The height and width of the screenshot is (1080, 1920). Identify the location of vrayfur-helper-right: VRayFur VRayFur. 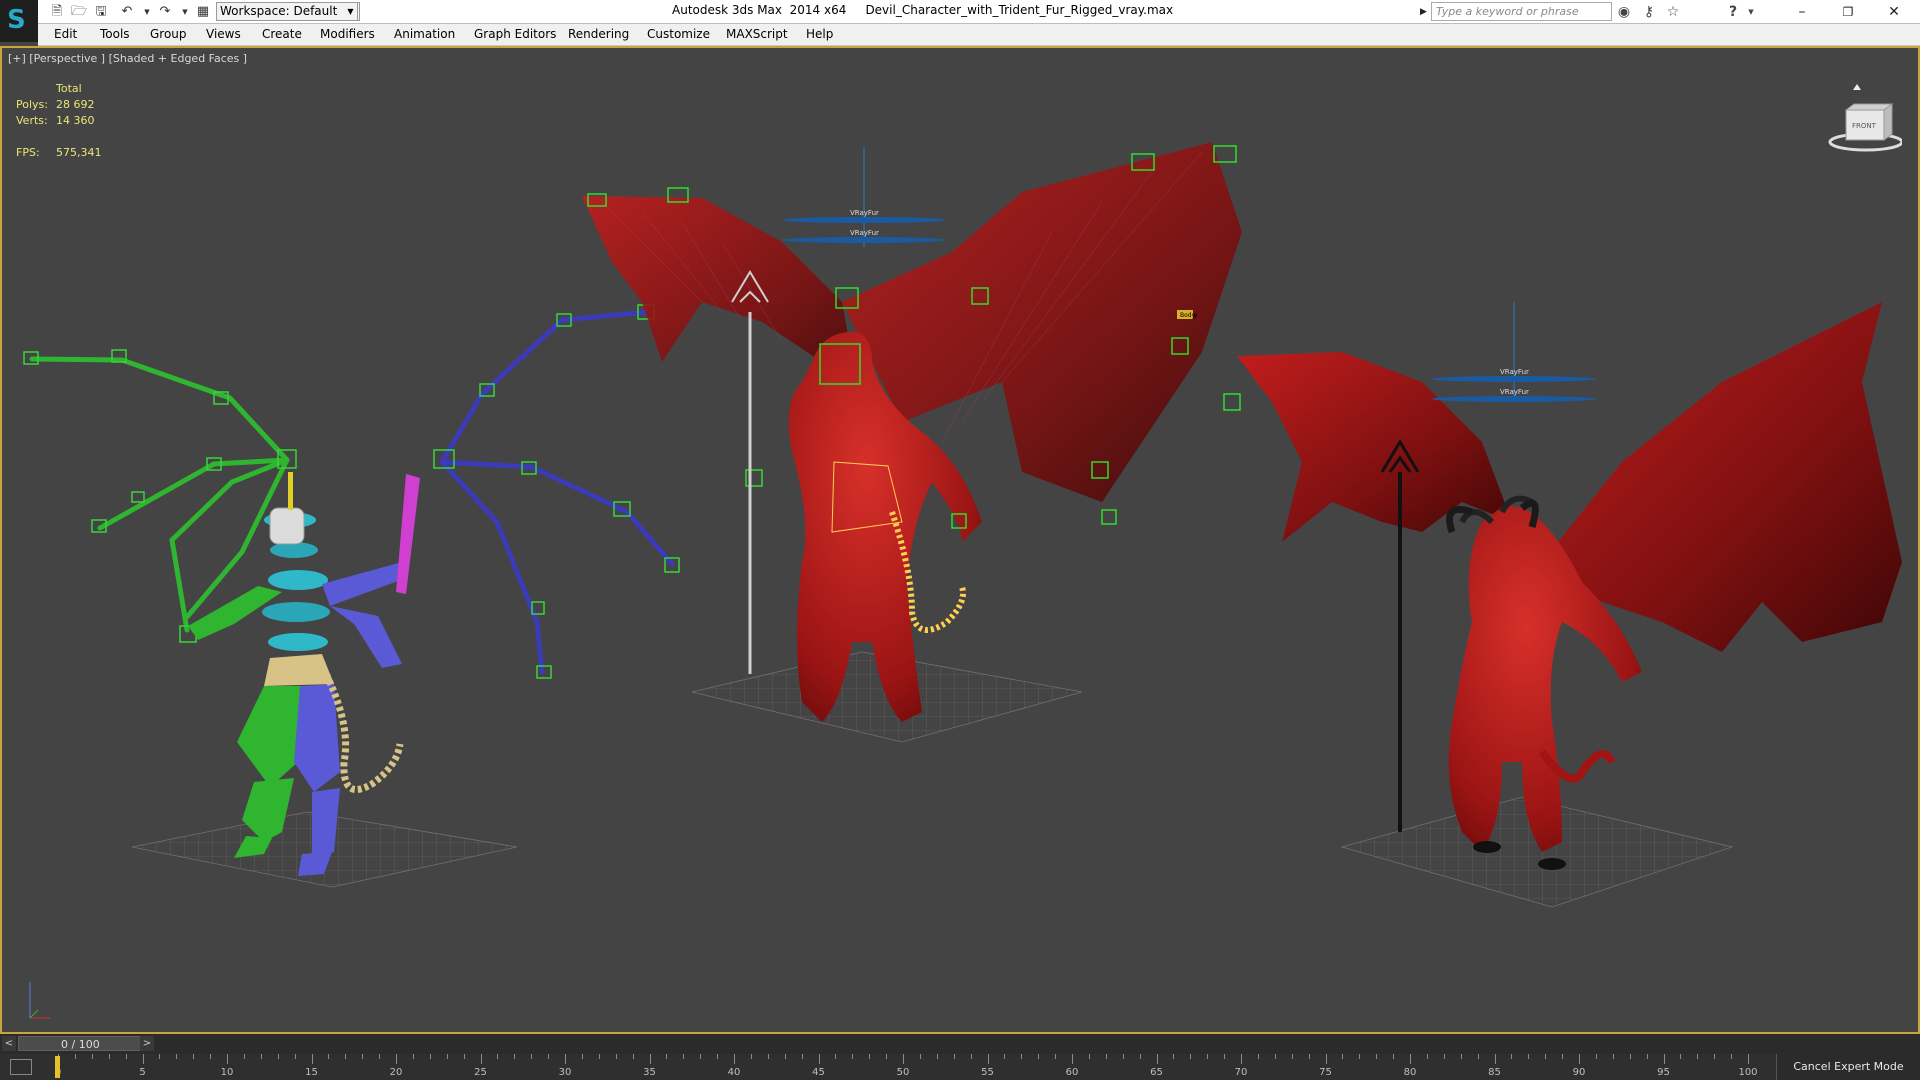
(1514, 352).